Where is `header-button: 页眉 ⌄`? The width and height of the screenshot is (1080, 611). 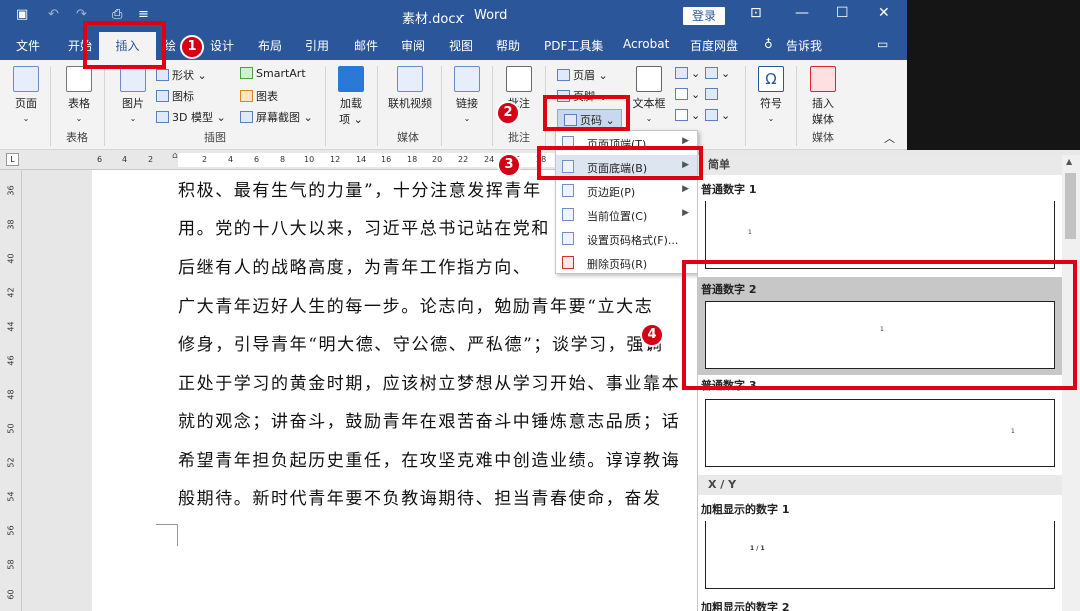
header-button: 页眉 ⌄ is located at coordinates (582, 75).